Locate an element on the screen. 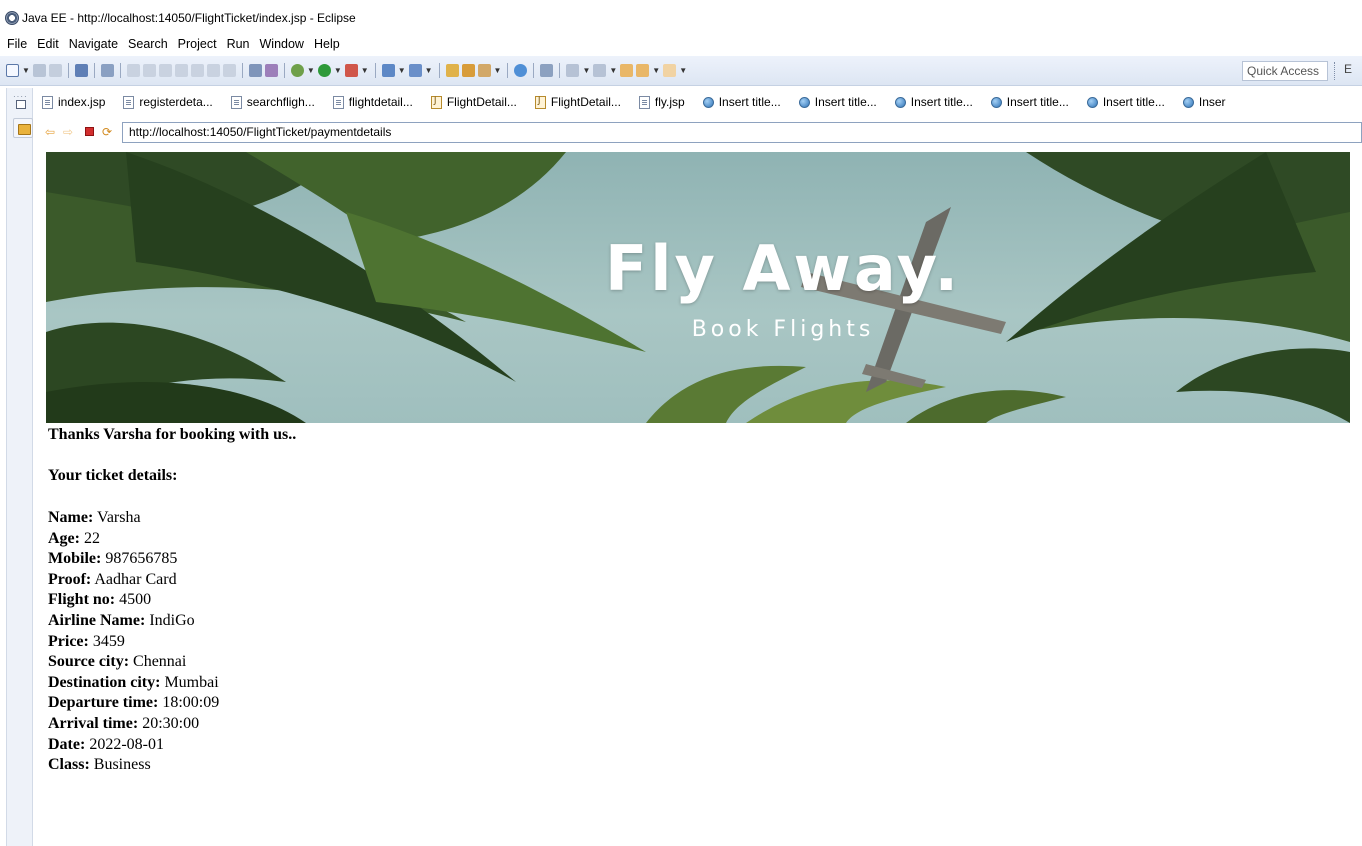  java-file-icon is located at coordinates (540, 102).